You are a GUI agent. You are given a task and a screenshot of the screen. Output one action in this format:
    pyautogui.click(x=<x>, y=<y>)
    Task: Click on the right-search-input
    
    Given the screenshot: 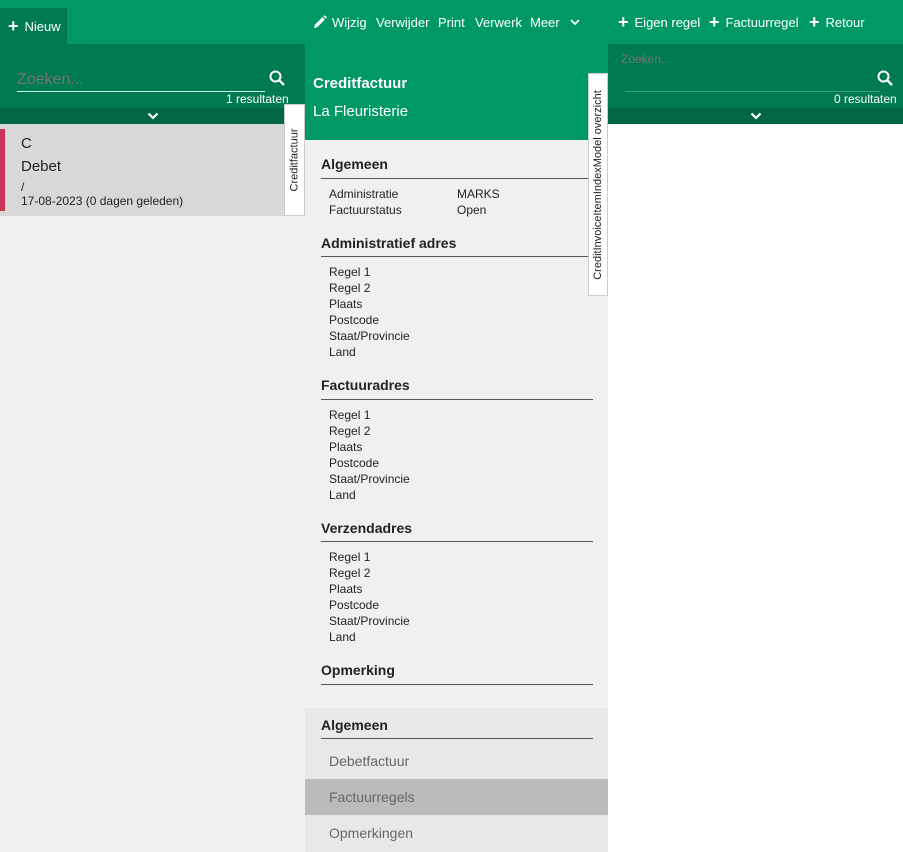 What is the action you would take?
    pyautogui.click(x=746, y=59)
    